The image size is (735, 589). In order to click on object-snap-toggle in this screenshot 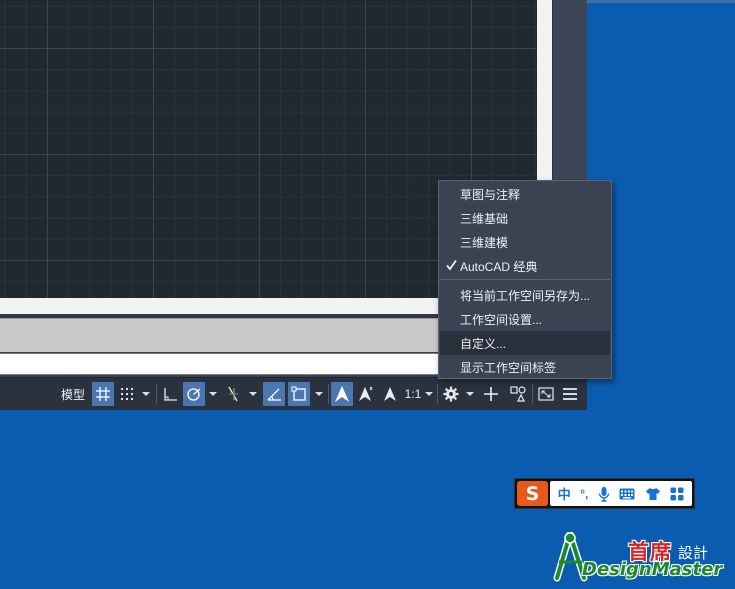, I will do `click(299, 394)`.